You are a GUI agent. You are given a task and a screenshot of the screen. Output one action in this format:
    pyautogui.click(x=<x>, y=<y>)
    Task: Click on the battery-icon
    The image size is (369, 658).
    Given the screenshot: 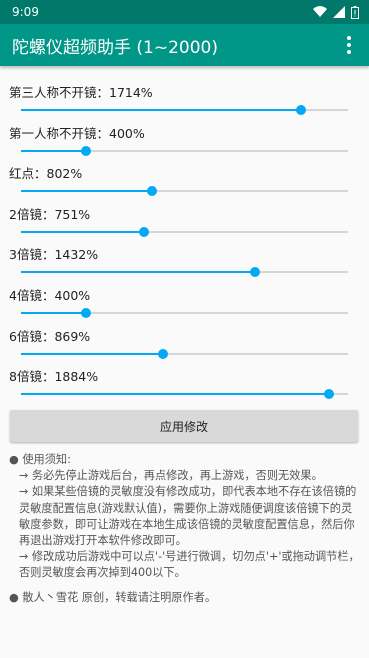 What is the action you would take?
    pyautogui.click(x=355, y=12)
    